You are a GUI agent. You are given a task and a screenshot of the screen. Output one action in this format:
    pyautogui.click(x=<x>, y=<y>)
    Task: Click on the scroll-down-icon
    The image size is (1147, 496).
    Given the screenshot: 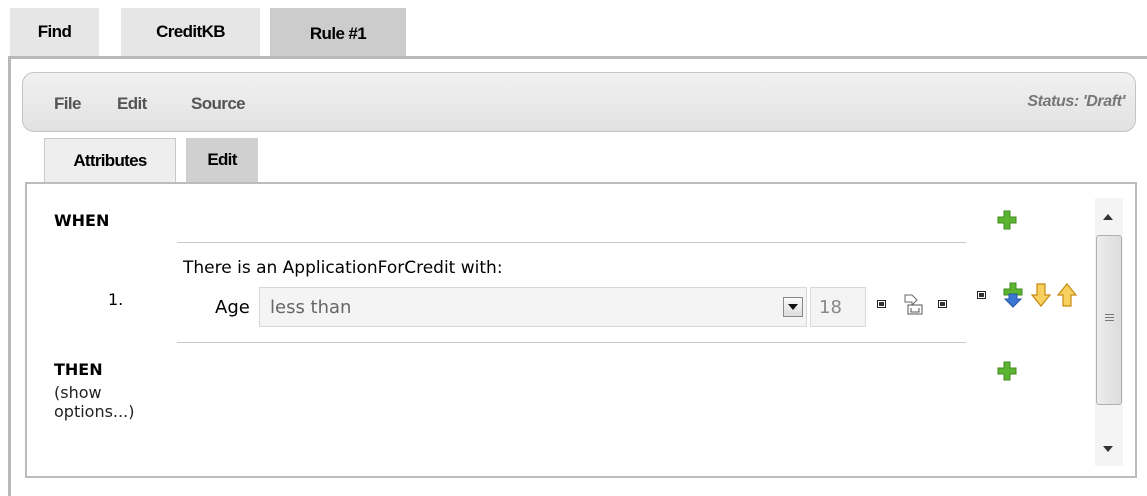 What is the action you would take?
    pyautogui.click(x=1108, y=449)
    